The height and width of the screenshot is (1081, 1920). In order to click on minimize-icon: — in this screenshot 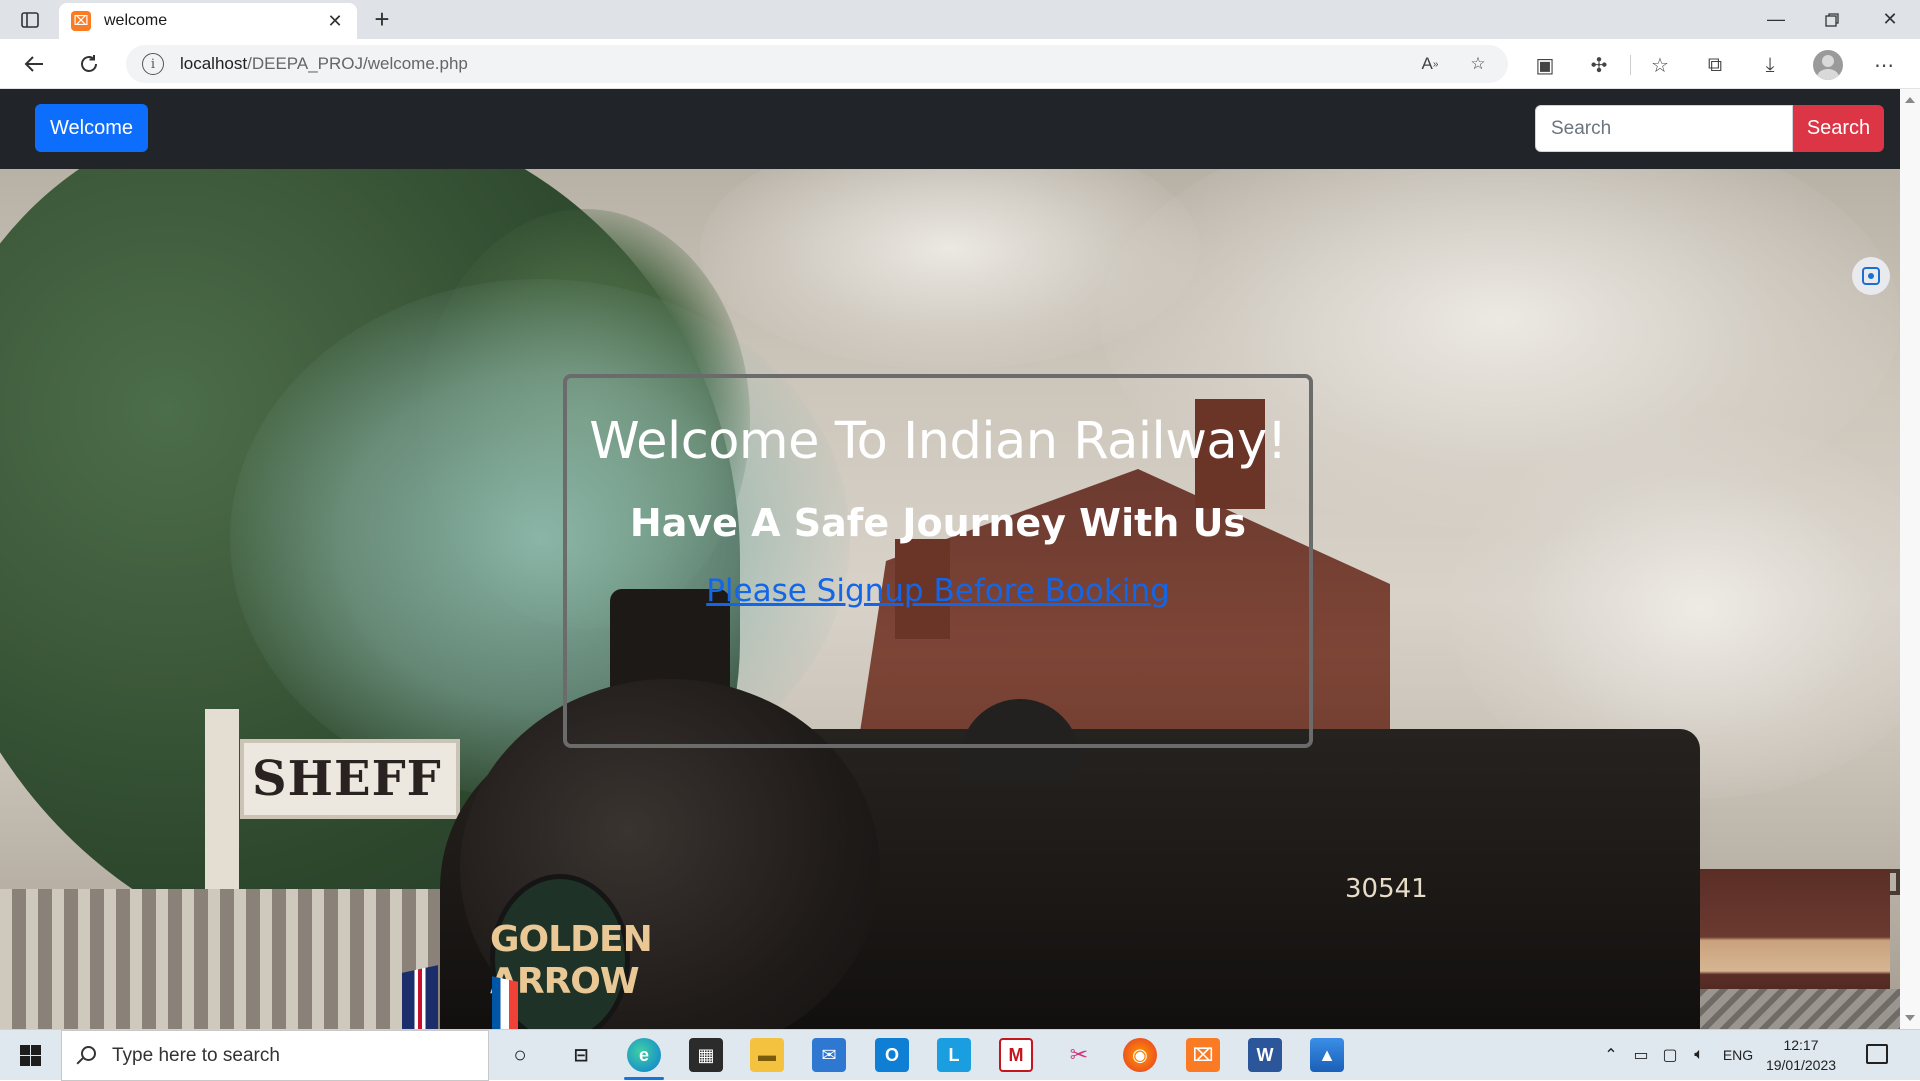, I will do `click(1776, 19)`.